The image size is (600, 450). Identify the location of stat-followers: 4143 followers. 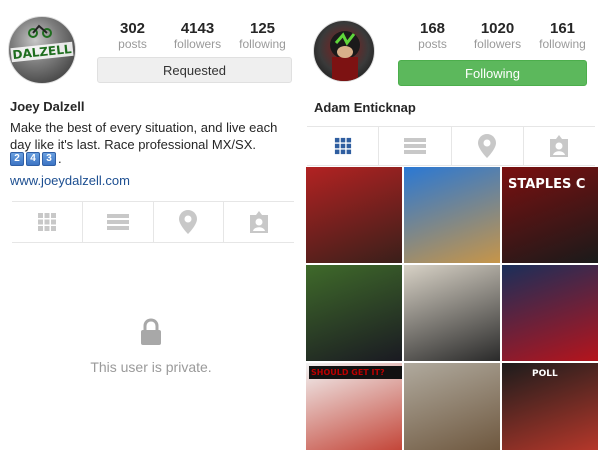
(197, 35).